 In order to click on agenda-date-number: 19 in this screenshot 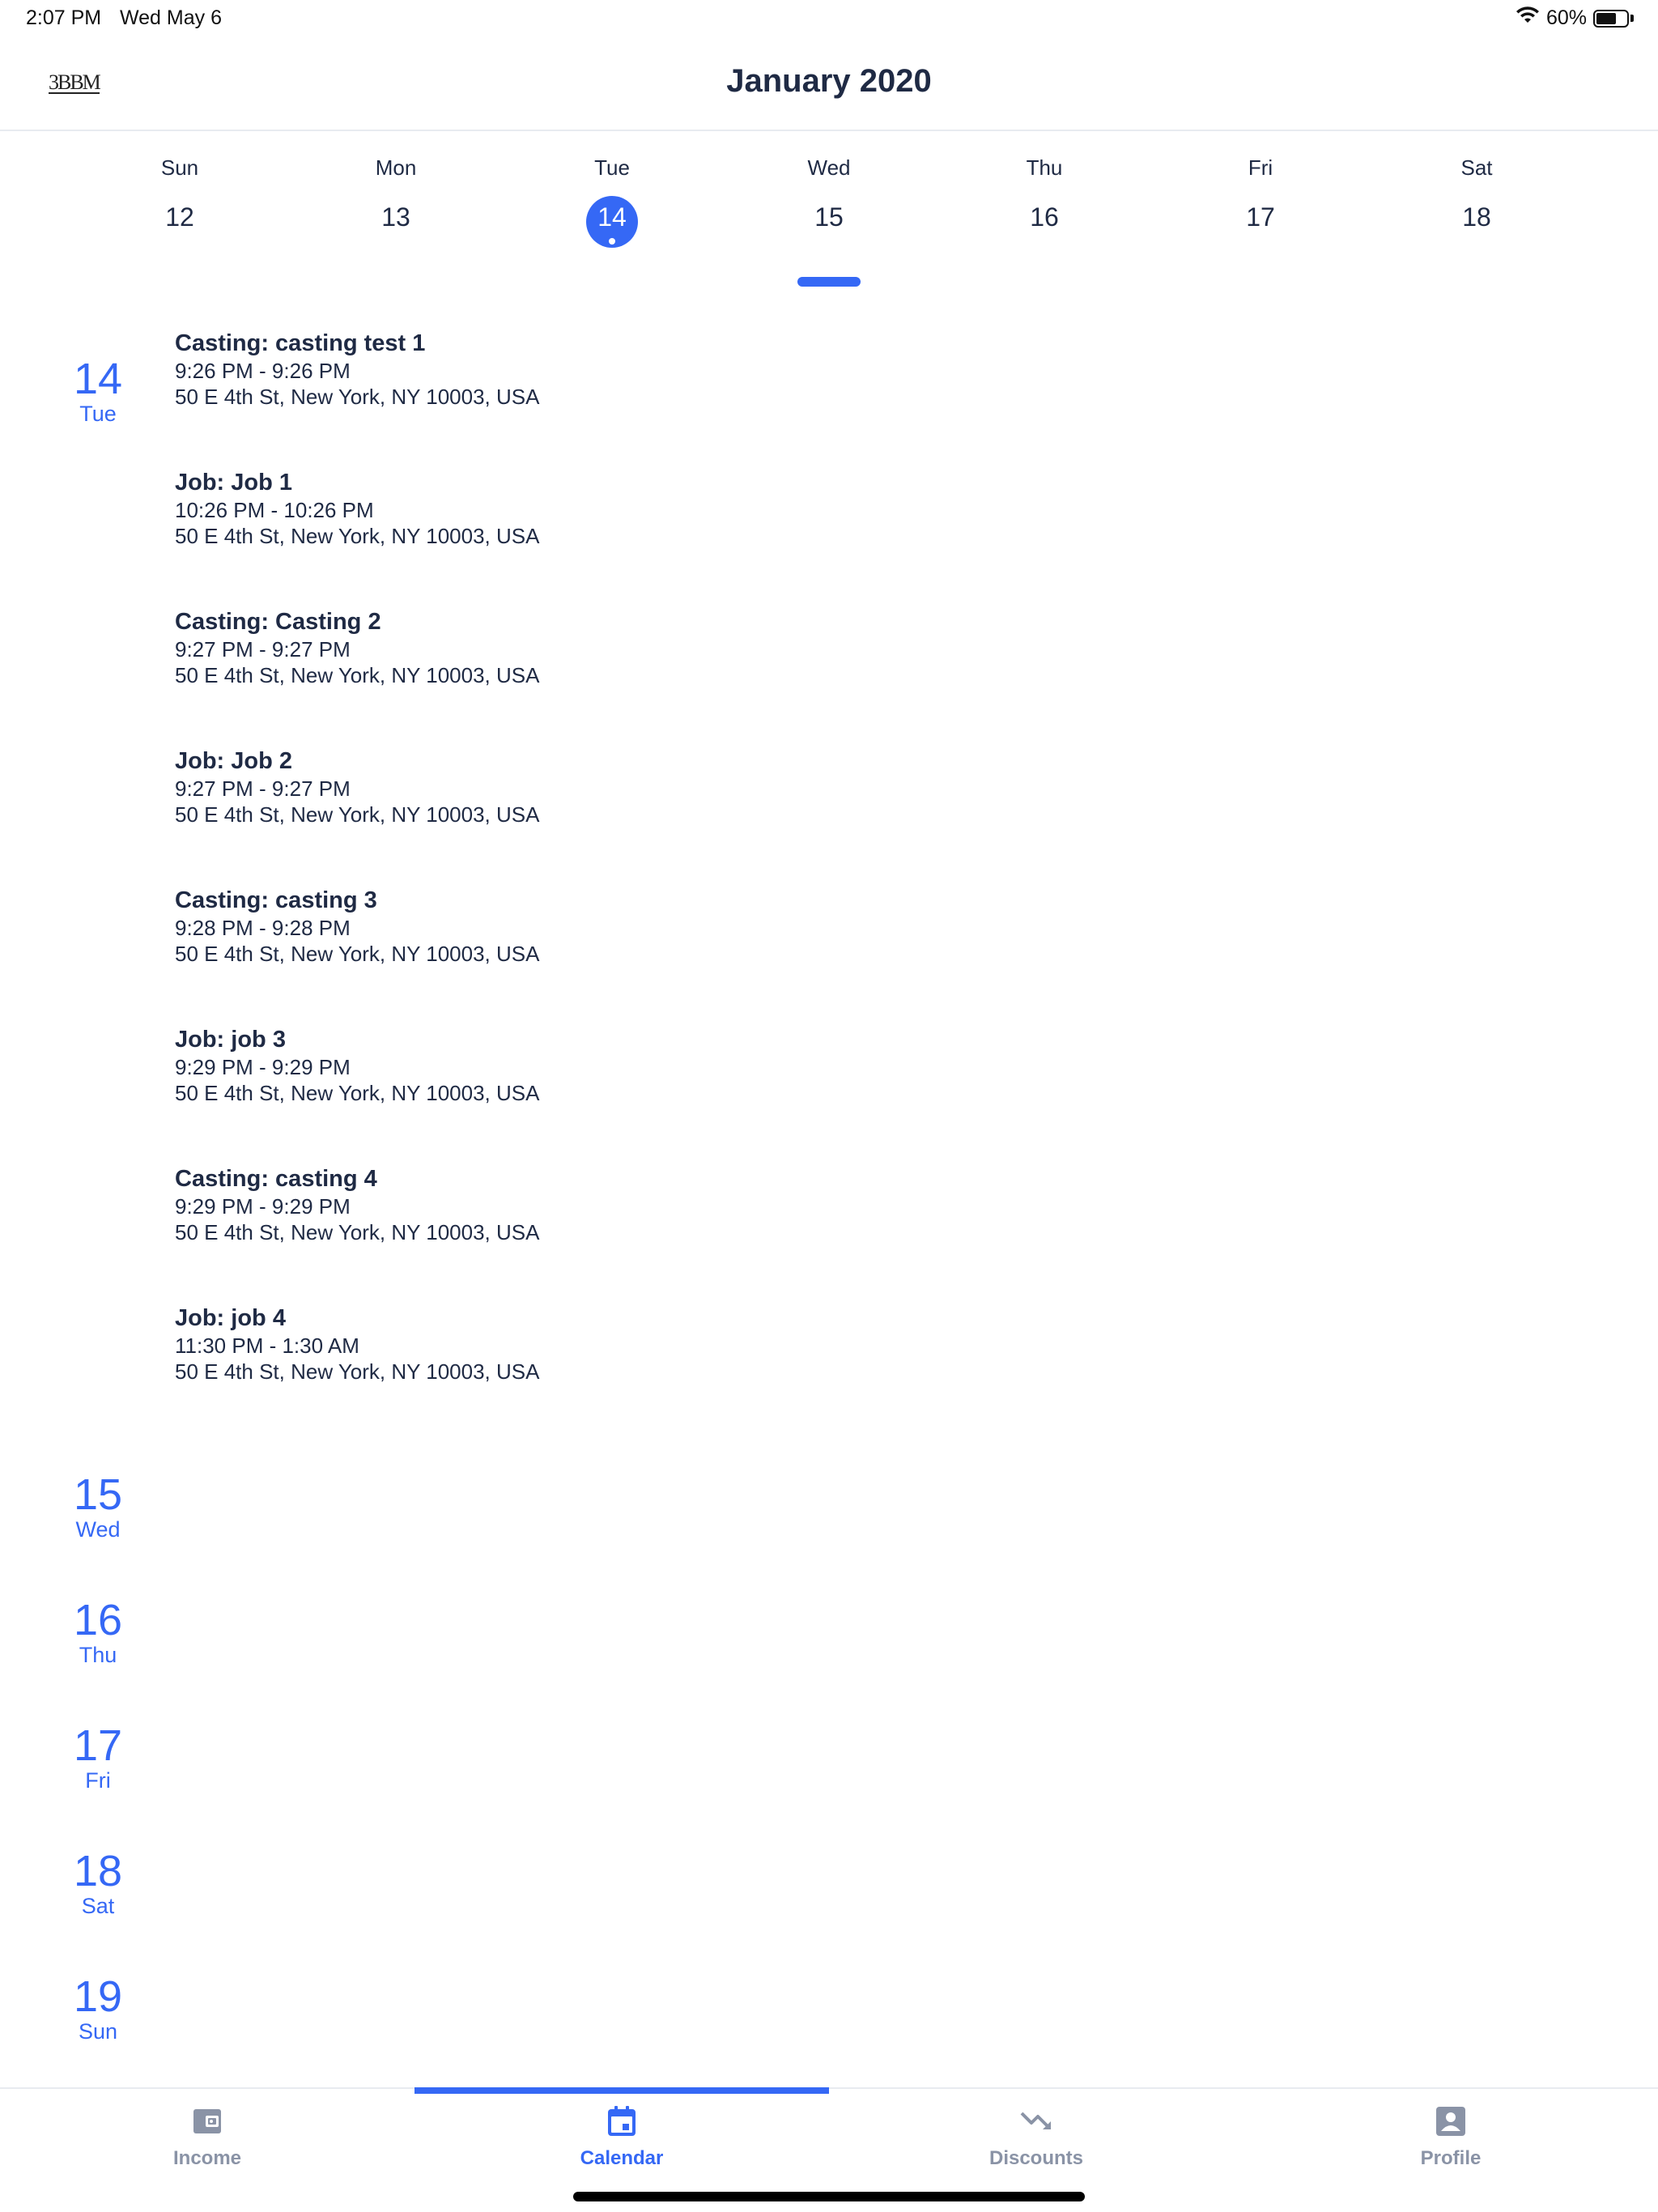, I will do `click(98, 1997)`.